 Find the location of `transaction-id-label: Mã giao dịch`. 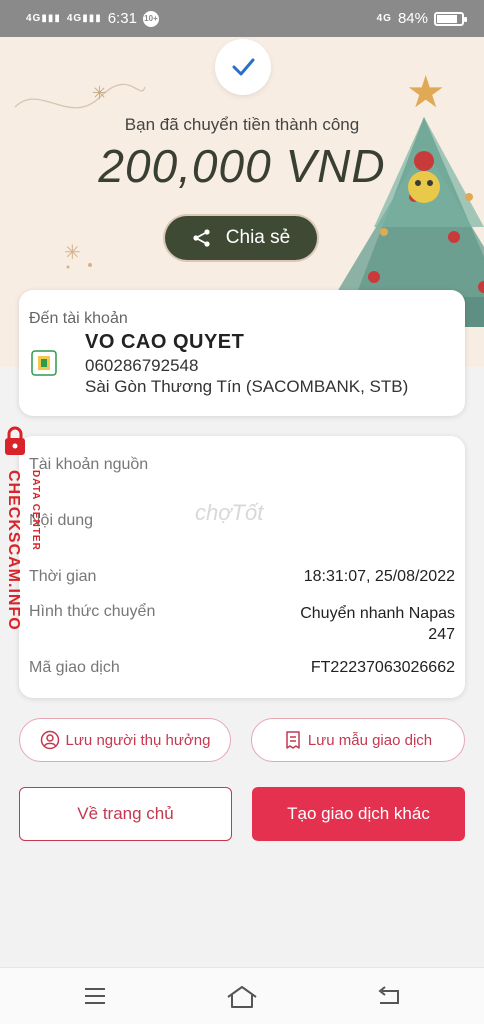

transaction-id-label: Mã giao dịch is located at coordinates (74, 667).